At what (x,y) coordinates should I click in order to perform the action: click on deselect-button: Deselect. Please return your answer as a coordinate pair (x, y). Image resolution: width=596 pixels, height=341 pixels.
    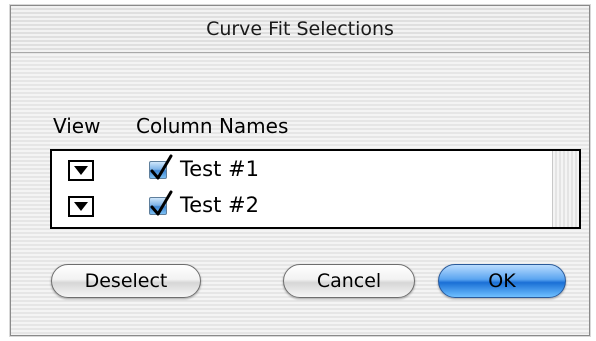
    Looking at the image, I should click on (126, 281).